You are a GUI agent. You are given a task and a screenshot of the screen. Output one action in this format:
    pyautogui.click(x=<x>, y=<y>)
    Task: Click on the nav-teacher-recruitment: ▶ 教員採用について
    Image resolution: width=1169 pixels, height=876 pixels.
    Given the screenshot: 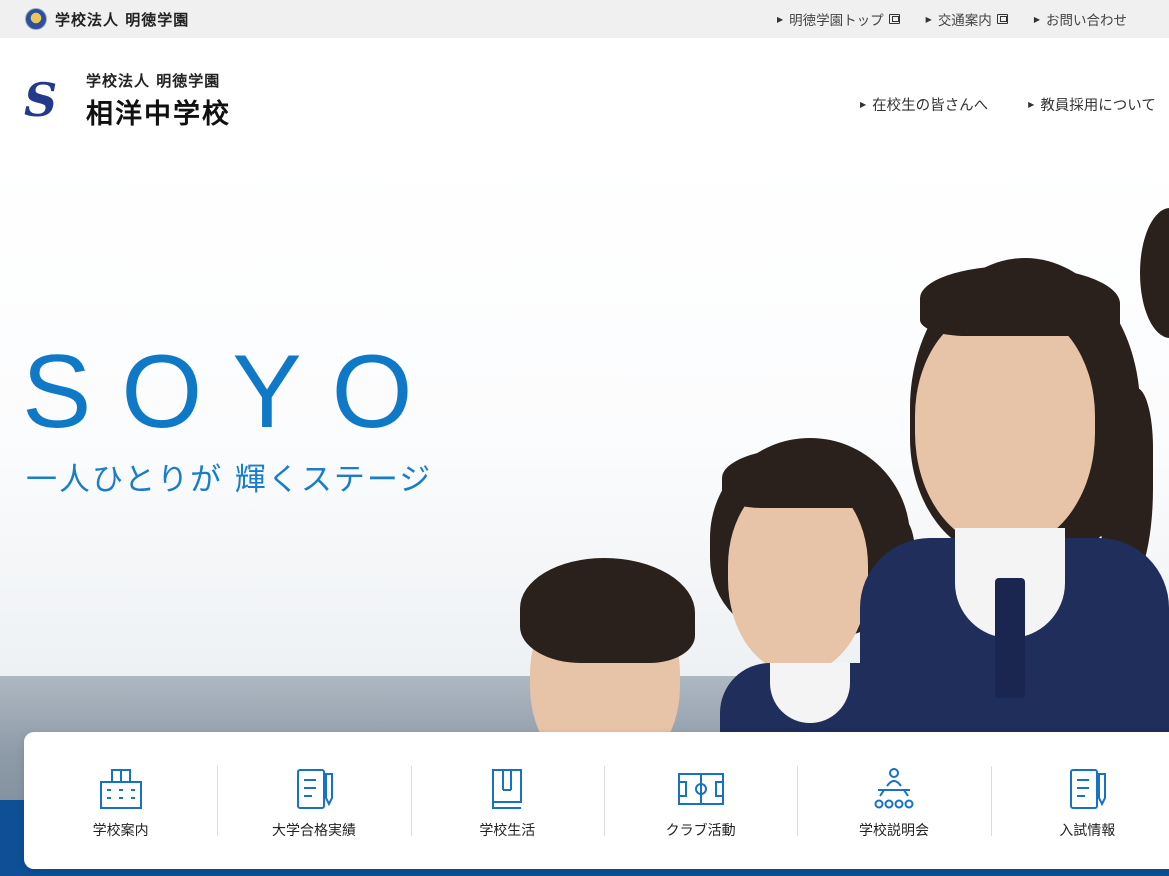 What is the action you would take?
    pyautogui.click(x=1092, y=104)
    